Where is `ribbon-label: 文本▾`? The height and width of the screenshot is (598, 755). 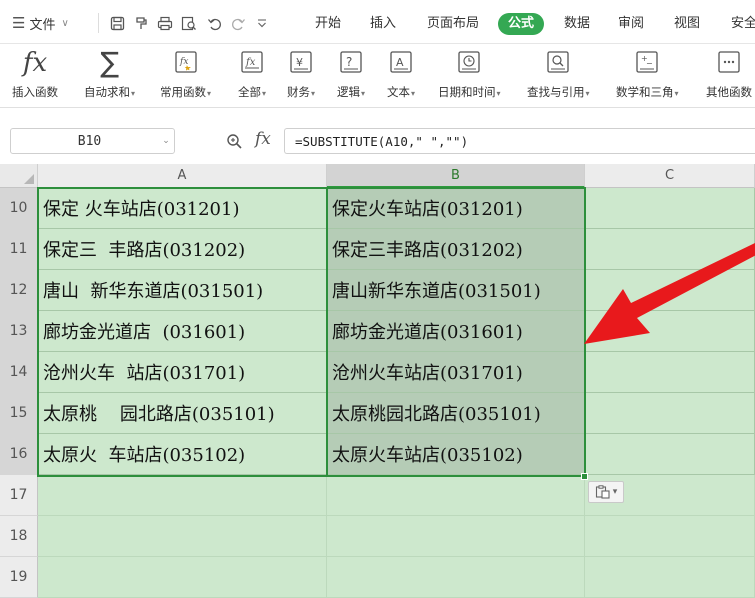
ribbon-label: 文本▾ is located at coordinates (401, 92).